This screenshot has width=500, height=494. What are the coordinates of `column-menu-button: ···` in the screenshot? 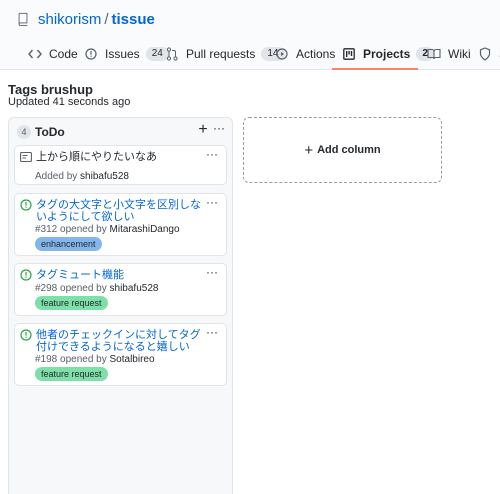 It's located at (219, 128).